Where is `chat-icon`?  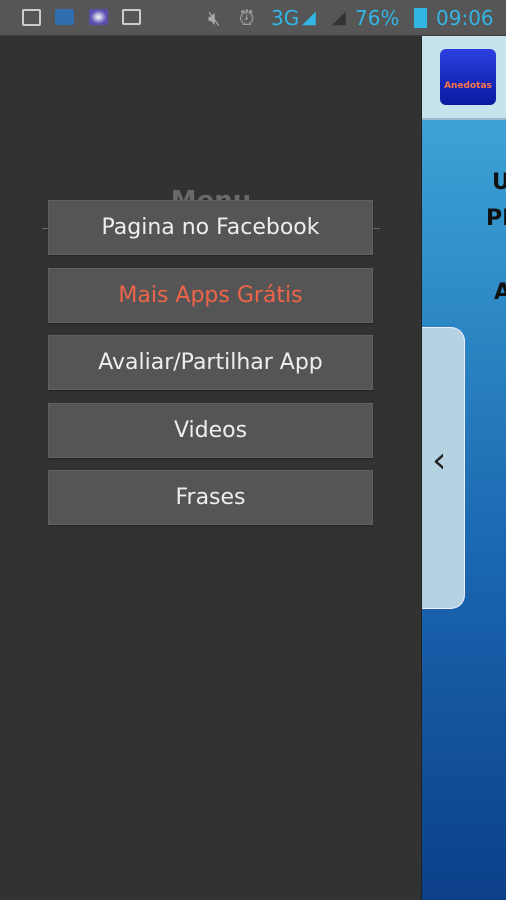
chat-icon is located at coordinates (64, 17).